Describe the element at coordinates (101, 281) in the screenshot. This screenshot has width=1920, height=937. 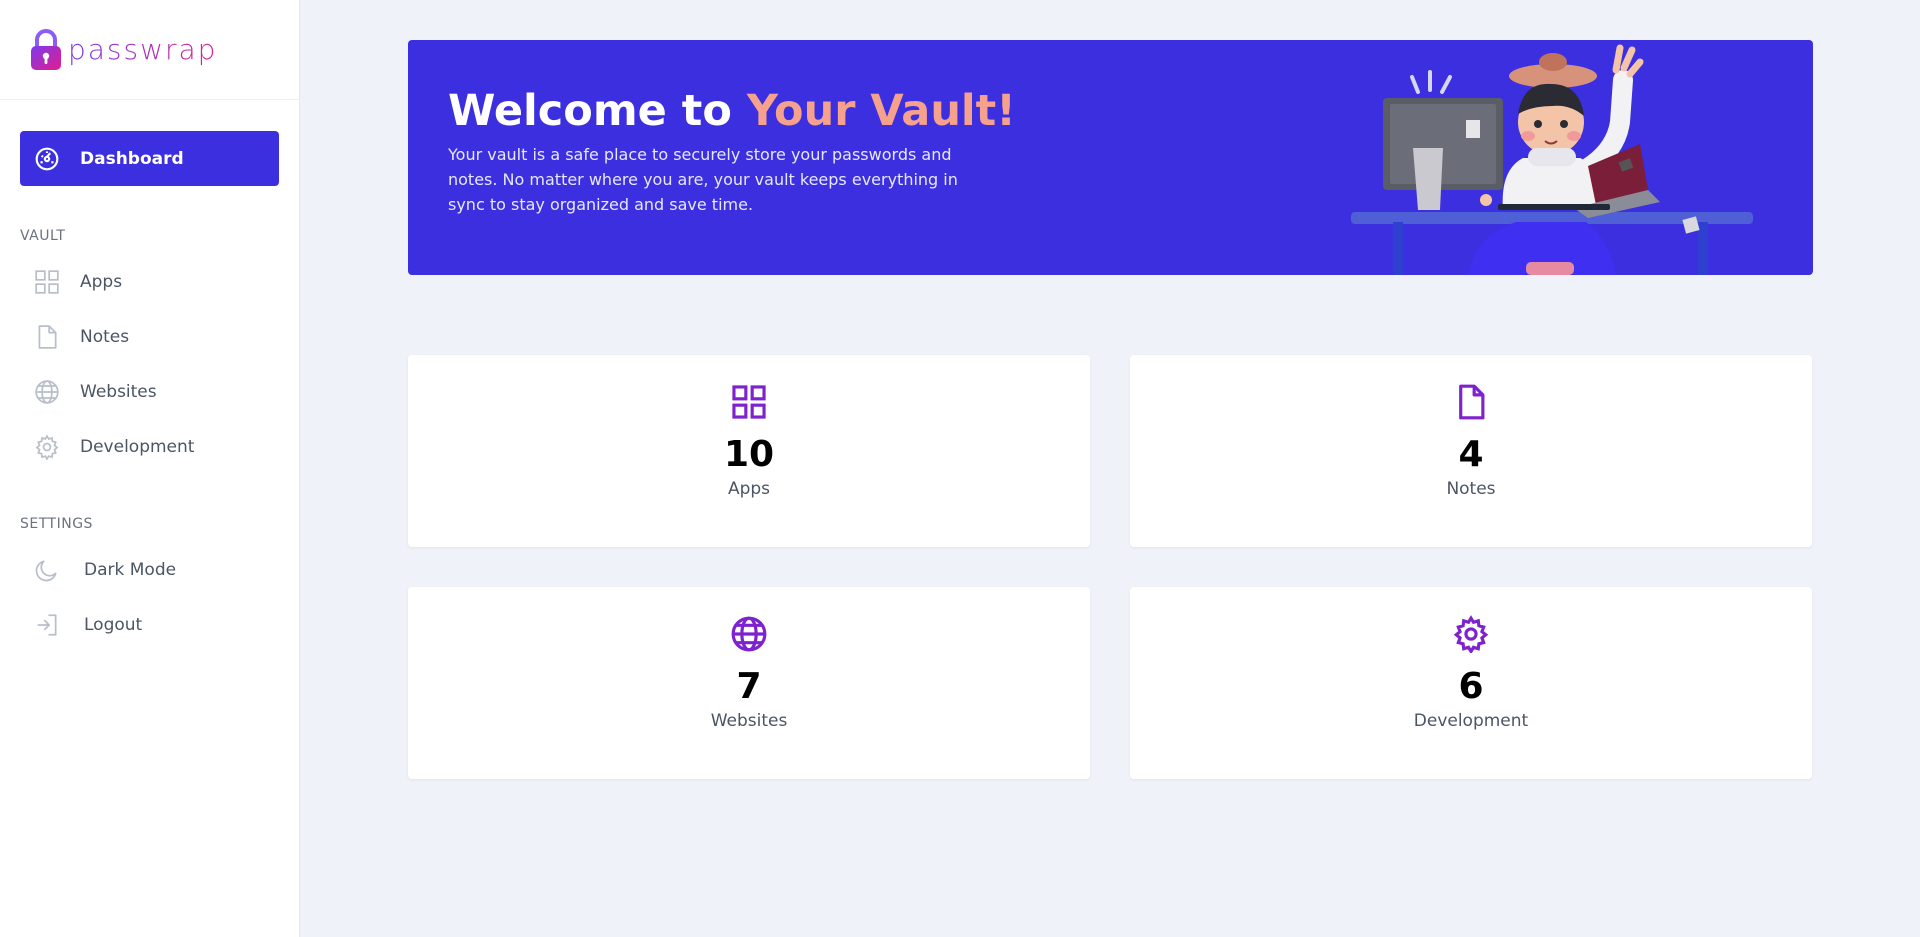
I see `sidebar-item-label: Apps` at that location.